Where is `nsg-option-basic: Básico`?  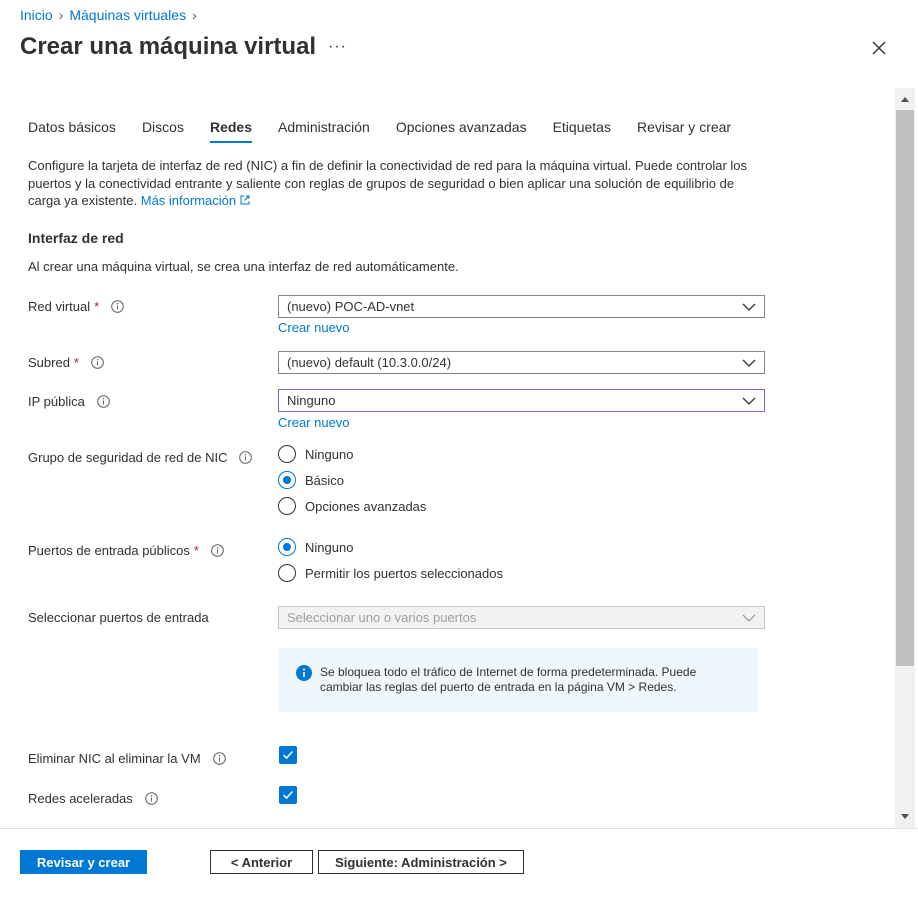 nsg-option-basic: Básico is located at coordinates (311, 480).